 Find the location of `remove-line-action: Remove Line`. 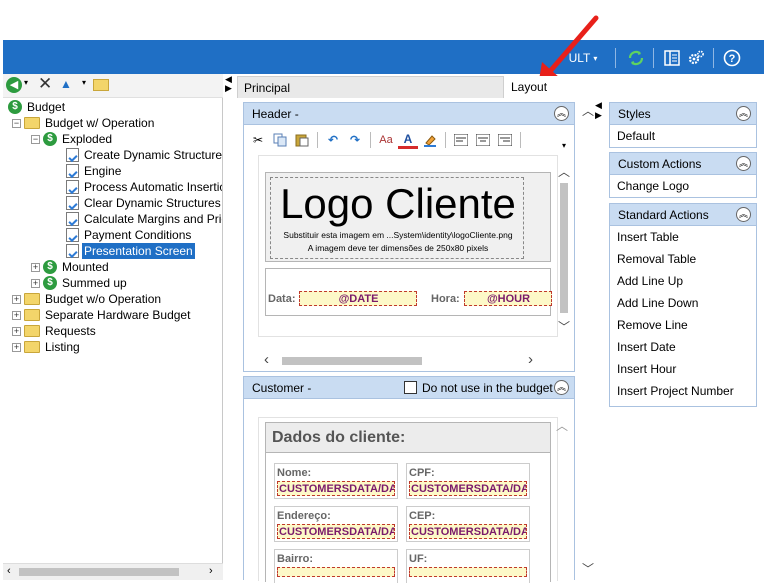

remove-line-action: Remove Line is located at coordinates (683, 325).